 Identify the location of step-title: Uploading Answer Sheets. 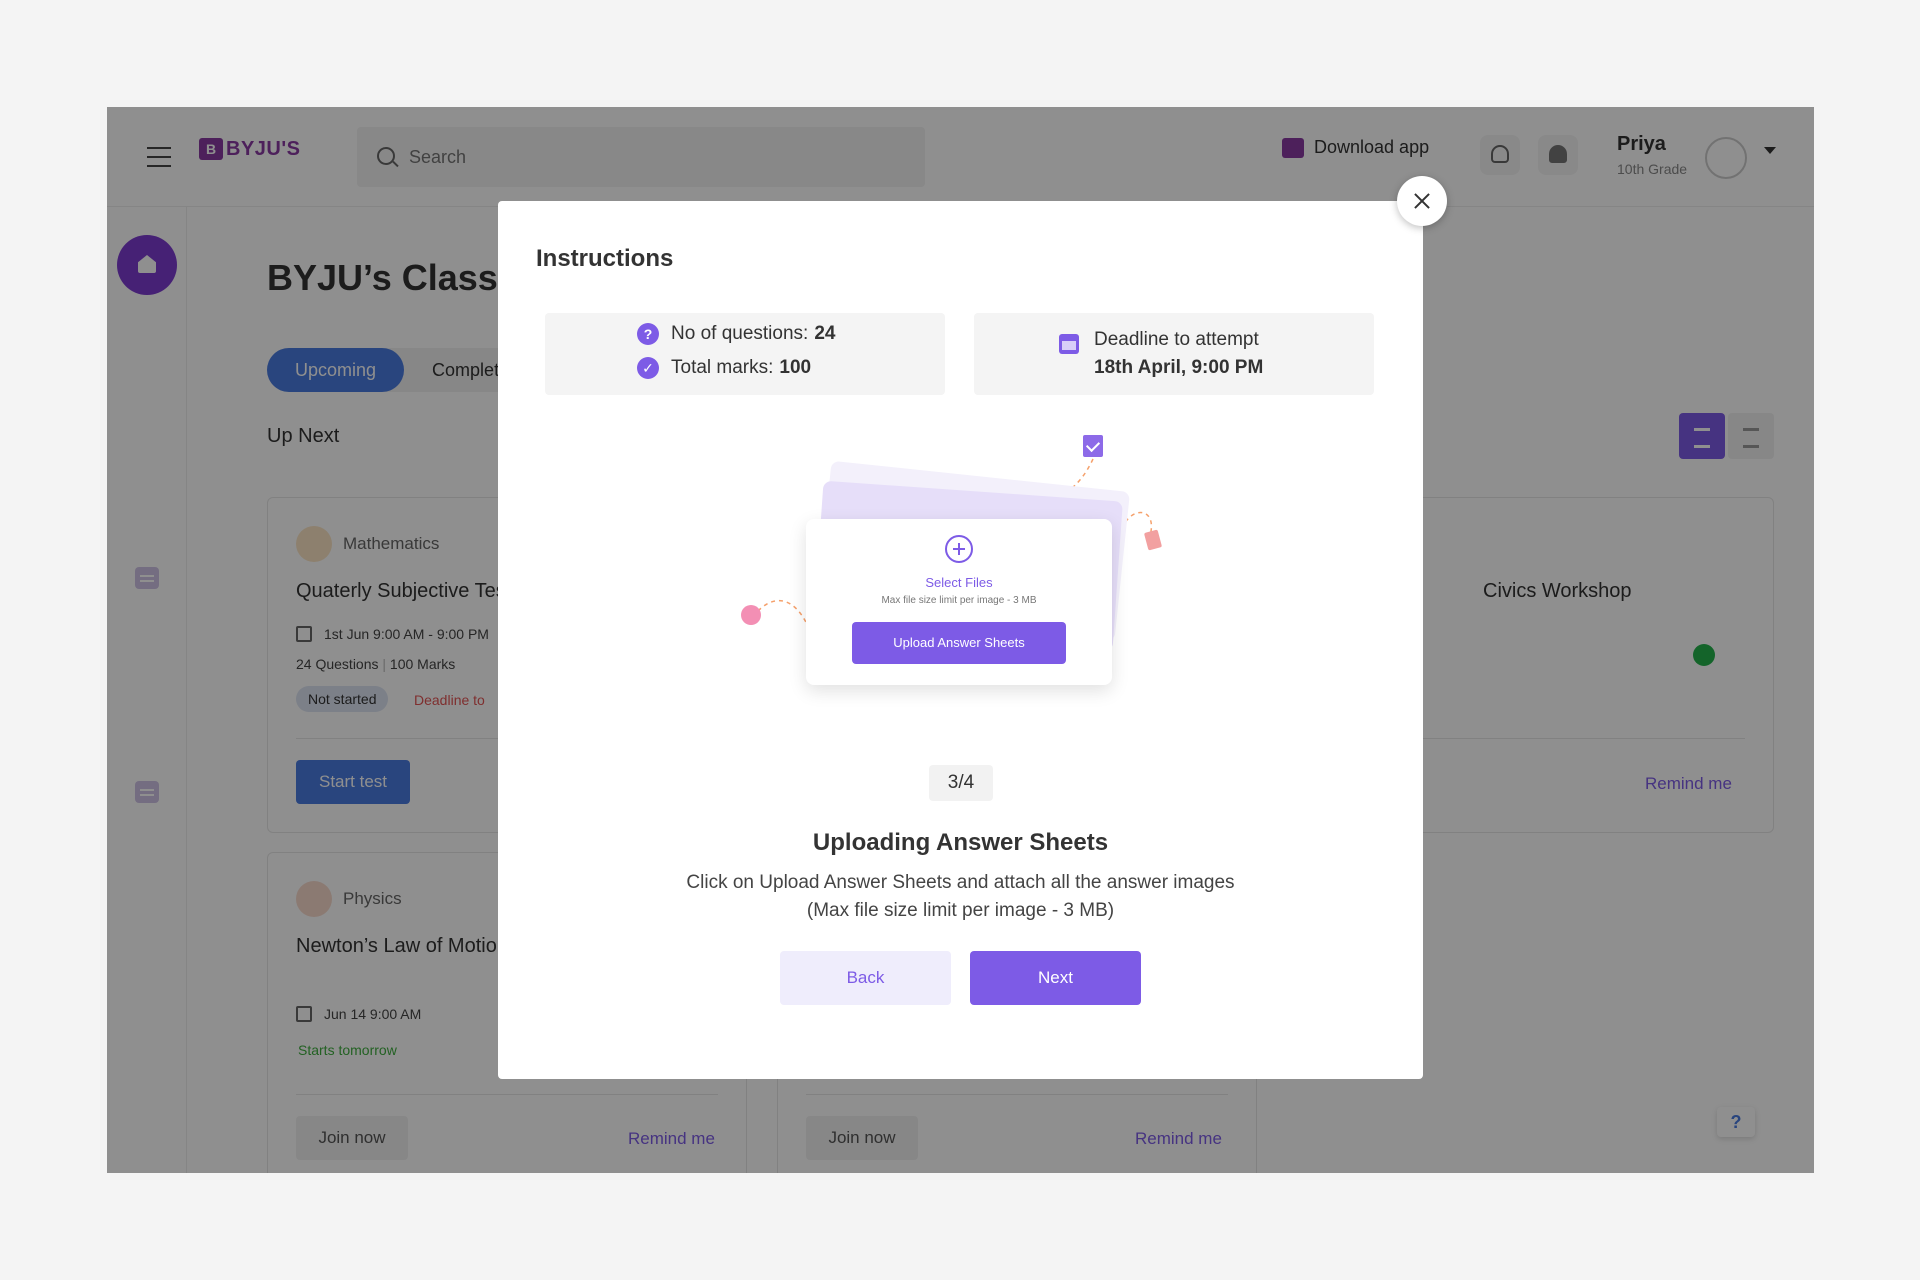
(960, 842).